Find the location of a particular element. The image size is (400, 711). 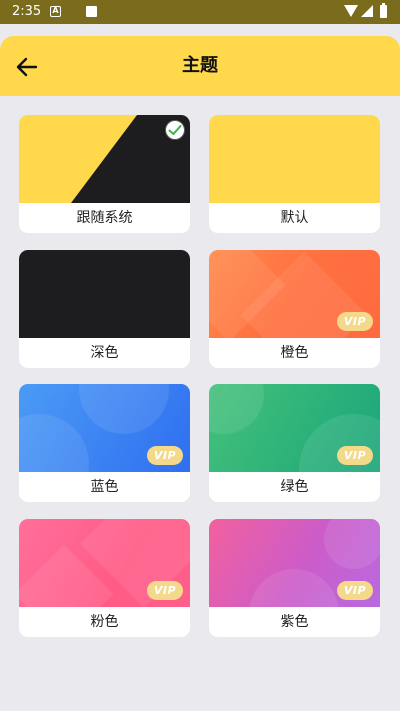

theme-preview-default is located at coordinates (294, 159).